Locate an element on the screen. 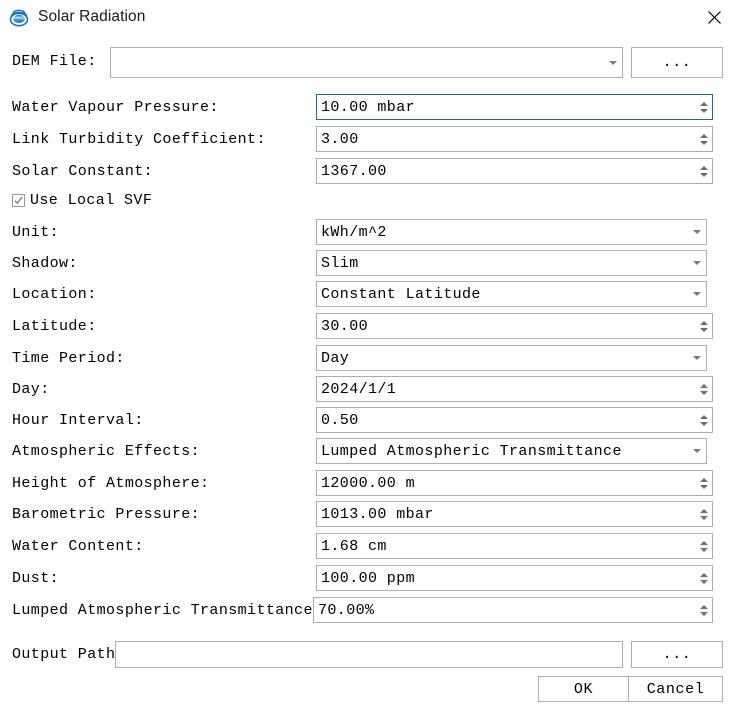 This screenshot has width=735, height=715. field-label-12: Barometric Pressure: is located at coordinates (106, 514).